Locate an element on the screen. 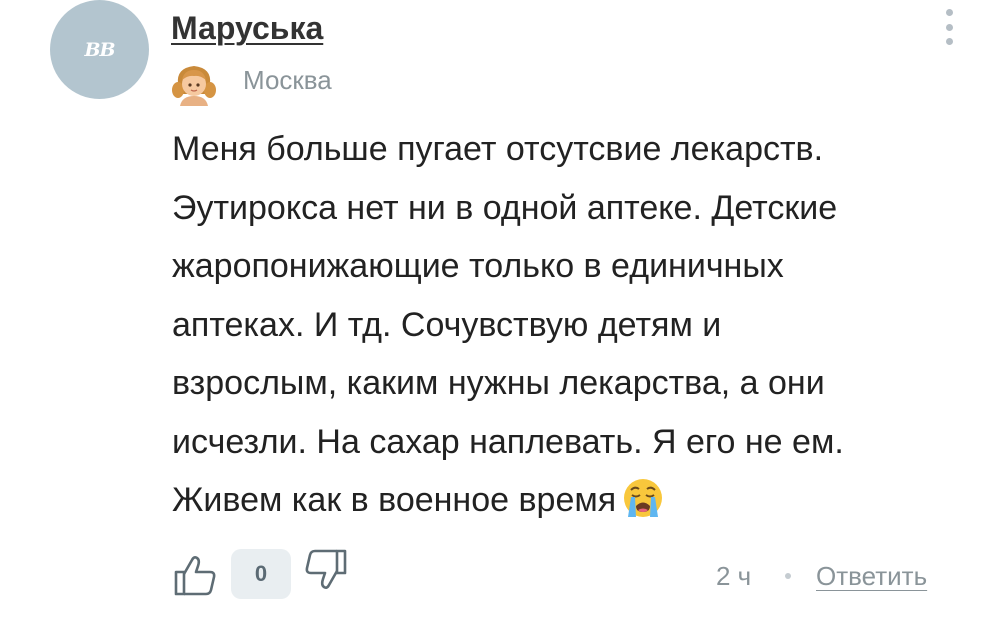 The image size is (1000, 625). more-vertical-icon is located at coordinates (949, 27).